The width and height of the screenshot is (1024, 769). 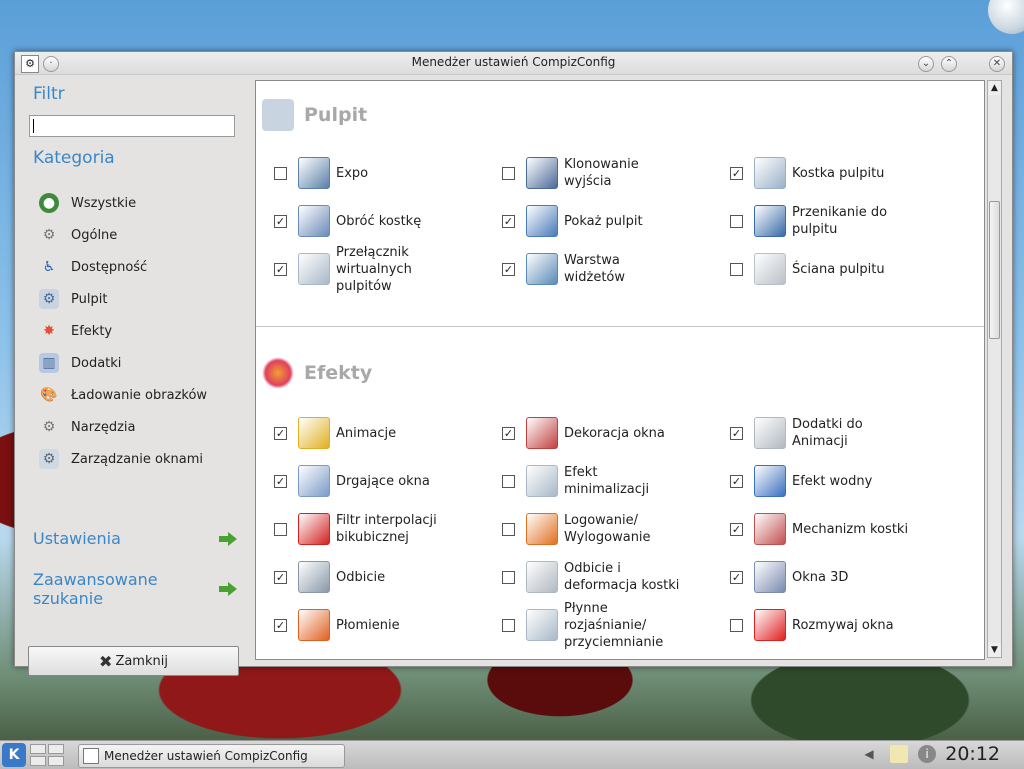 I want to click on plugin-label: Efekt wodny, so click(x=832, y=481).